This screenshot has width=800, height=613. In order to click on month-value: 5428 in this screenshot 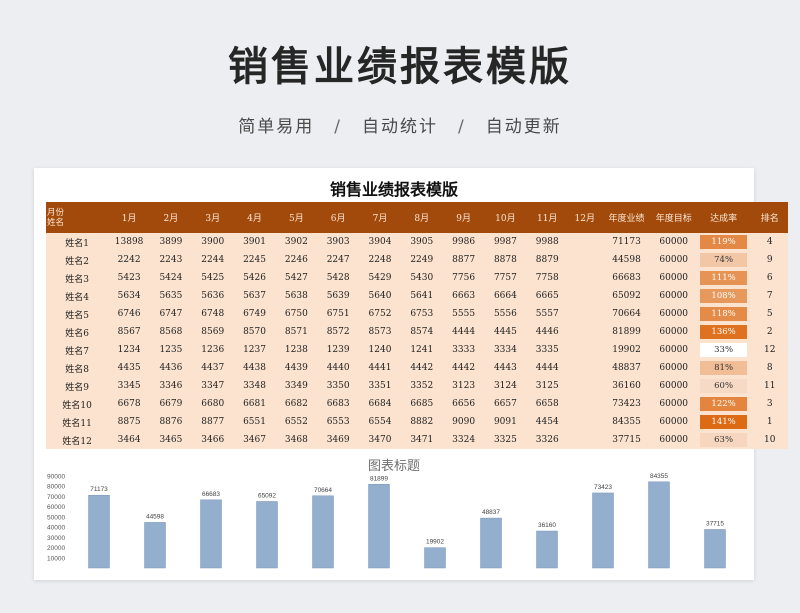, I will do `click(338, 278)`.